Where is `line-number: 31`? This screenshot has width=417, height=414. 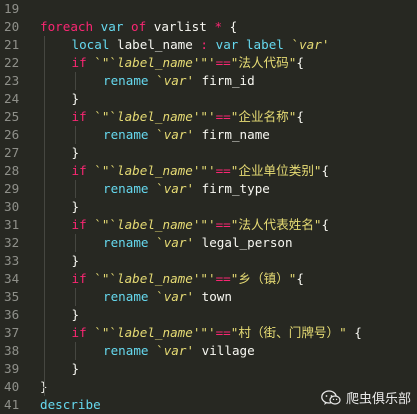
line-number: 31 is located at coordinates (12, 224).